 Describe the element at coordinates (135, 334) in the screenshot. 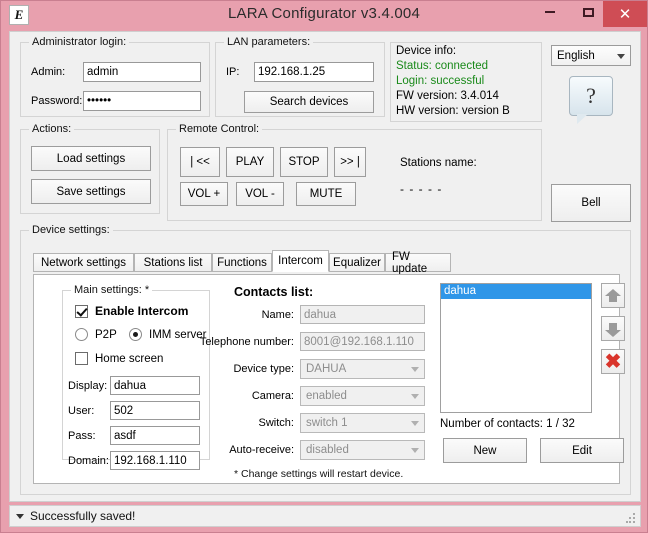

I see `imm-server-radio` at that location.